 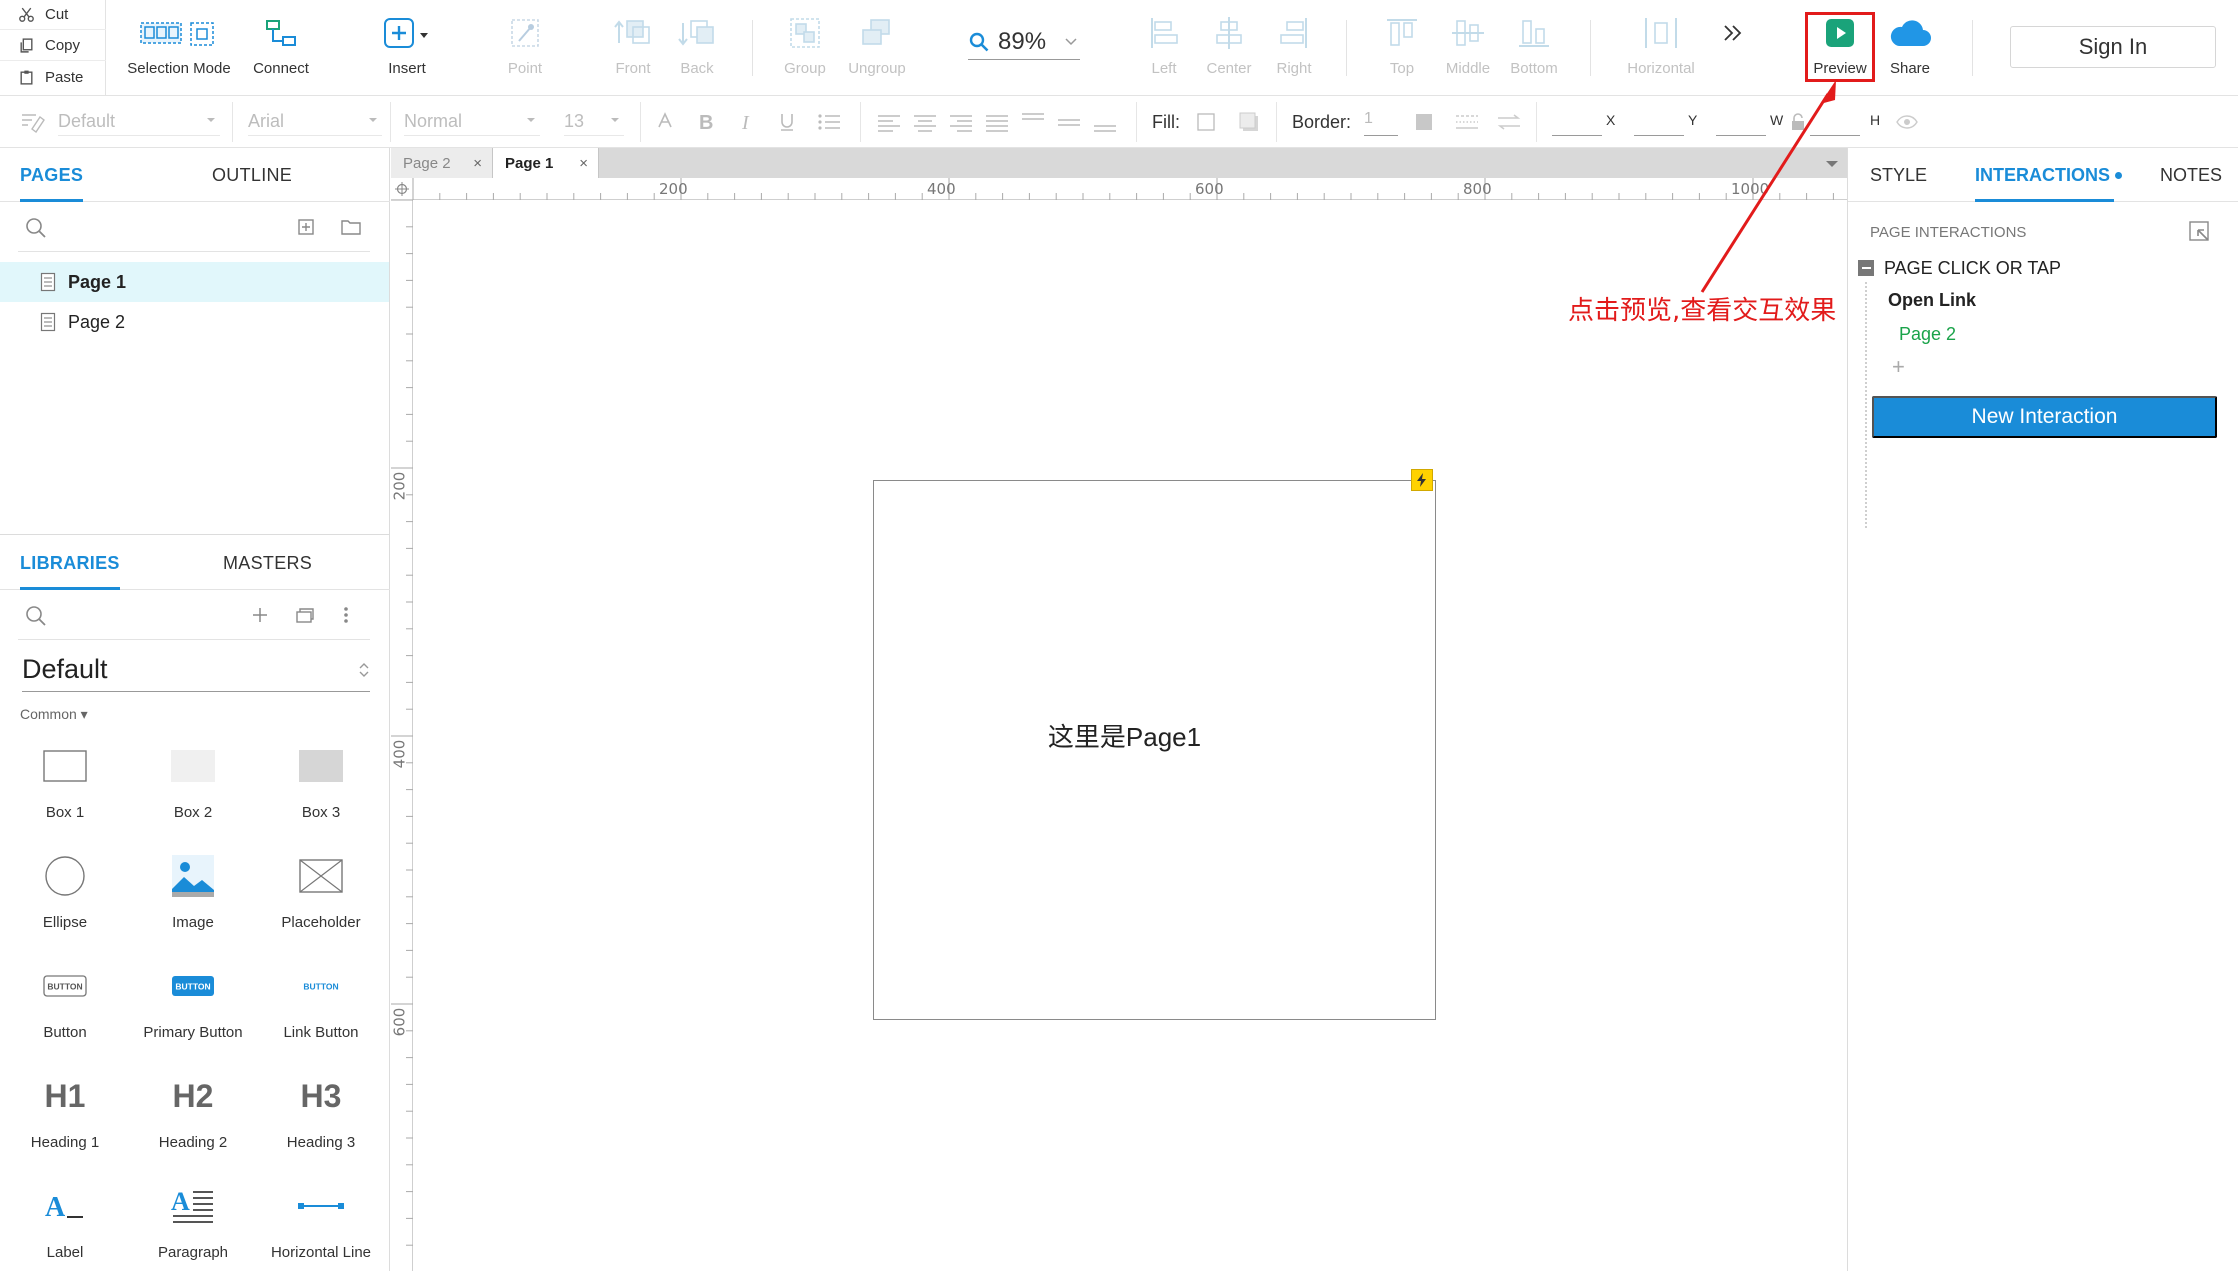 I want to click on more-tools-button, so click(x=1733, y=50).